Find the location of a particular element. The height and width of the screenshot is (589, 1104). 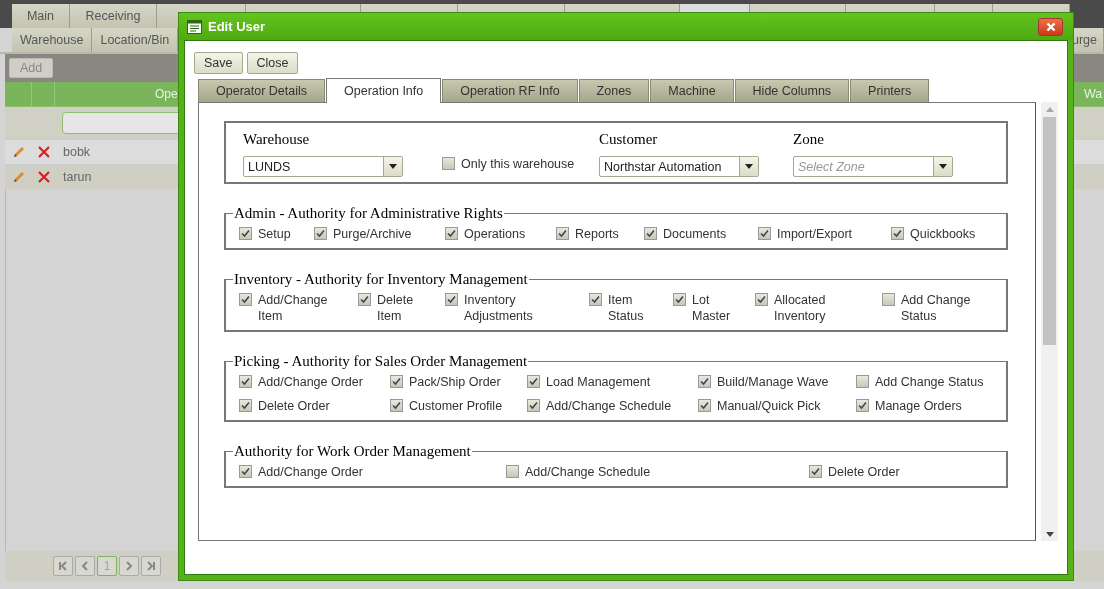

group-title: Admin - Authority for Administrative Rights is located at coordinates (368, 213).